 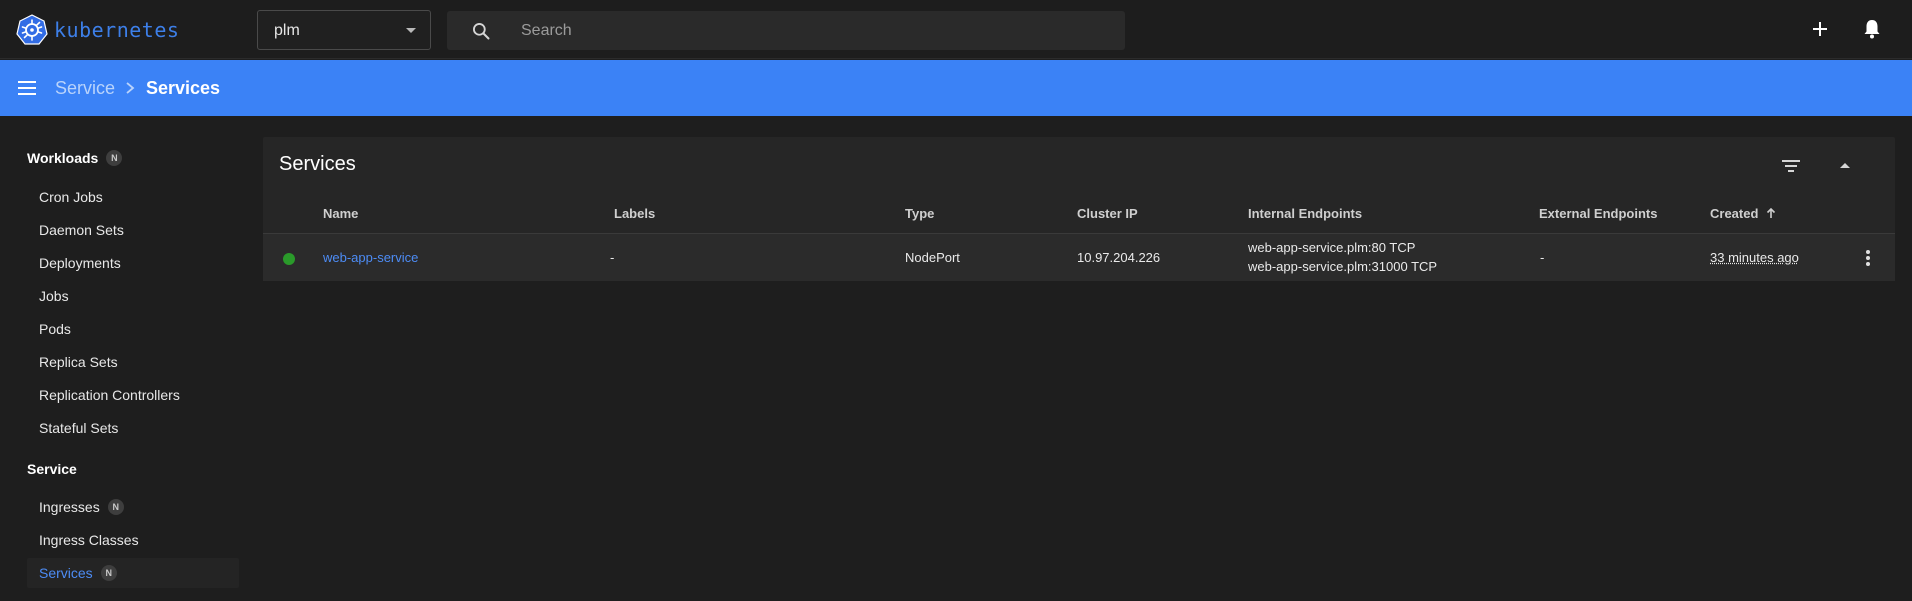 I want to click on search-input, so click(x=811, y=30).